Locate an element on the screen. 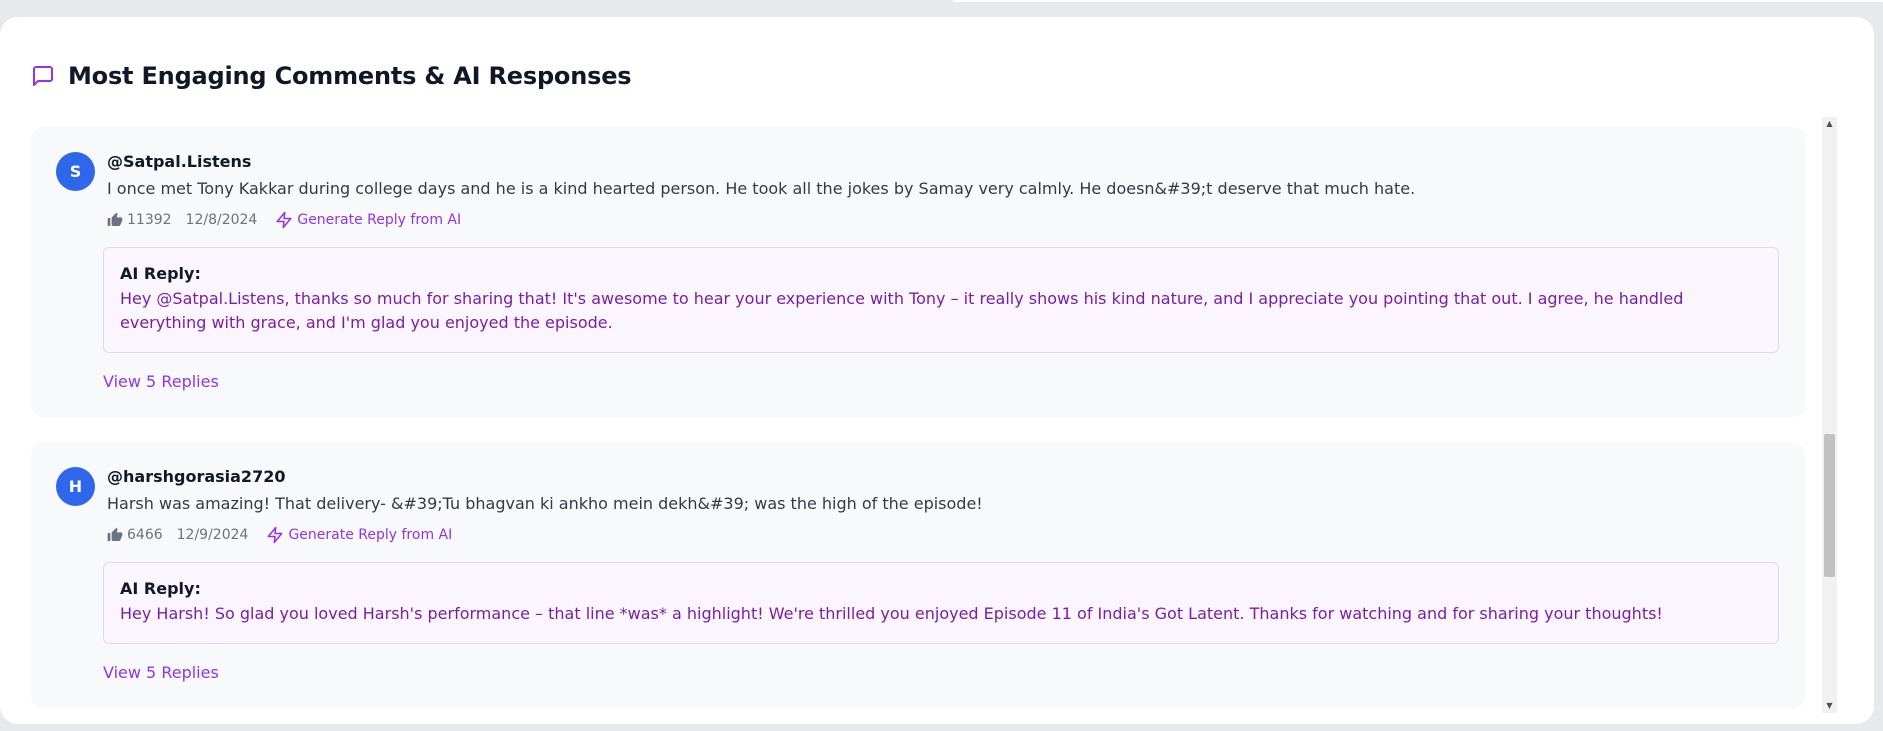  comment-author: @harshgorasia2720 is located at coordinates (196, 476).